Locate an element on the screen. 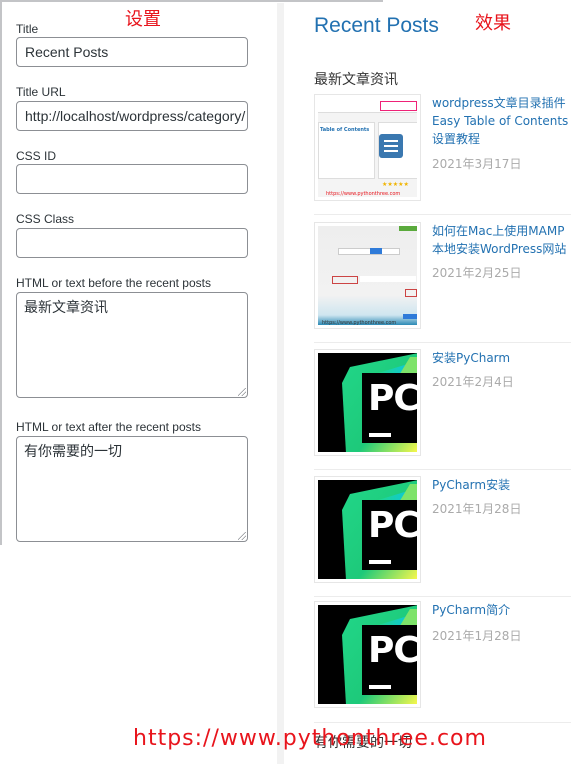 The height and width of the screenshot is (764, 582). before-text-textarea: 最新文章资讯 is located at coordinates (132, 345).